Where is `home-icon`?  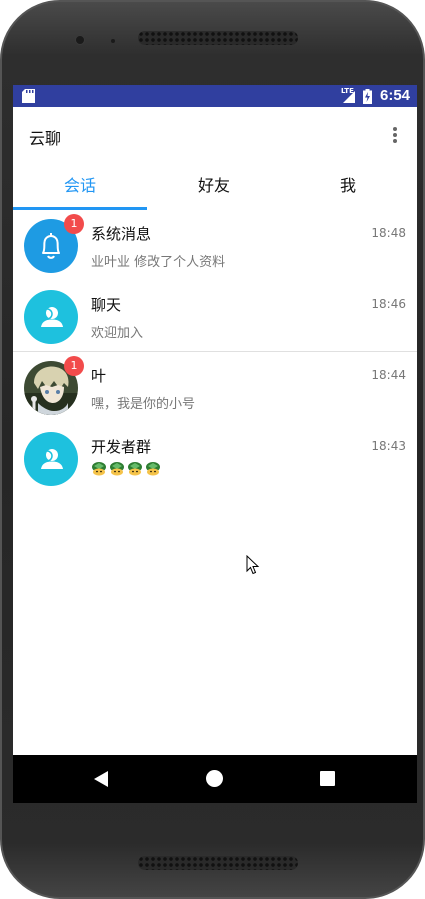 home-icon is located at coordinates (214, 778).